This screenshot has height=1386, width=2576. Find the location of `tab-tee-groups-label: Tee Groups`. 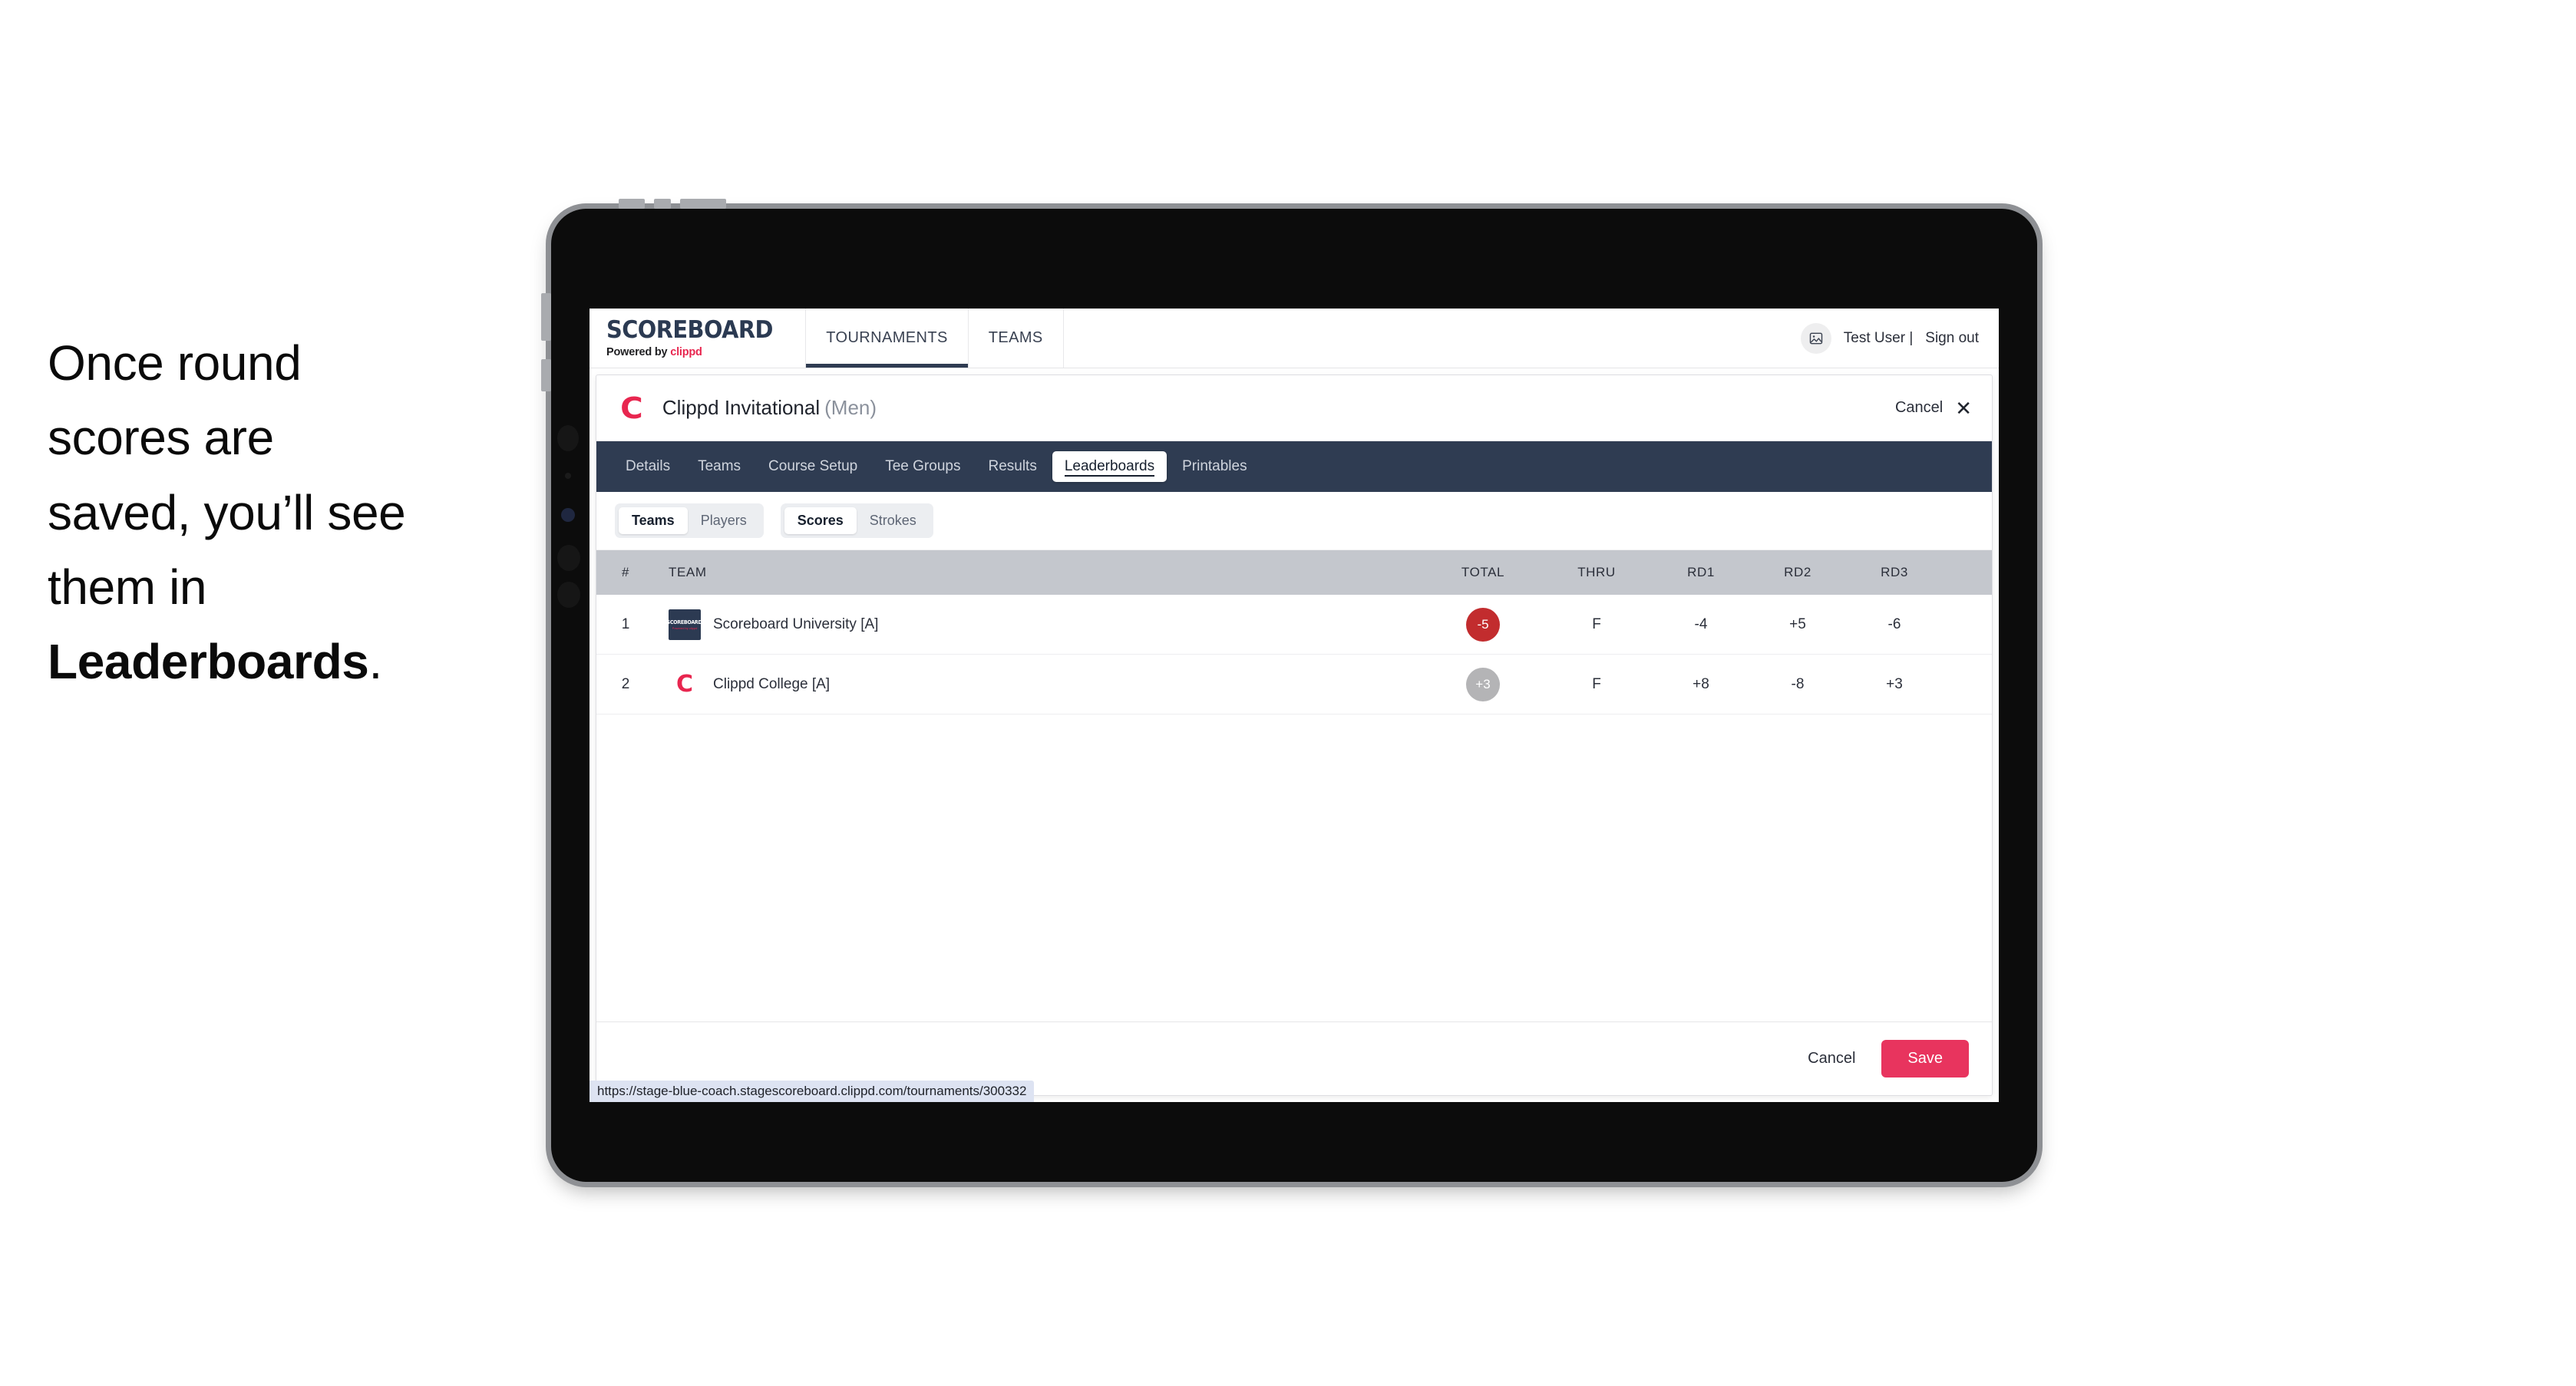

tab-tee-groups-label: Tee Groups is located at coordinates (923, 466).